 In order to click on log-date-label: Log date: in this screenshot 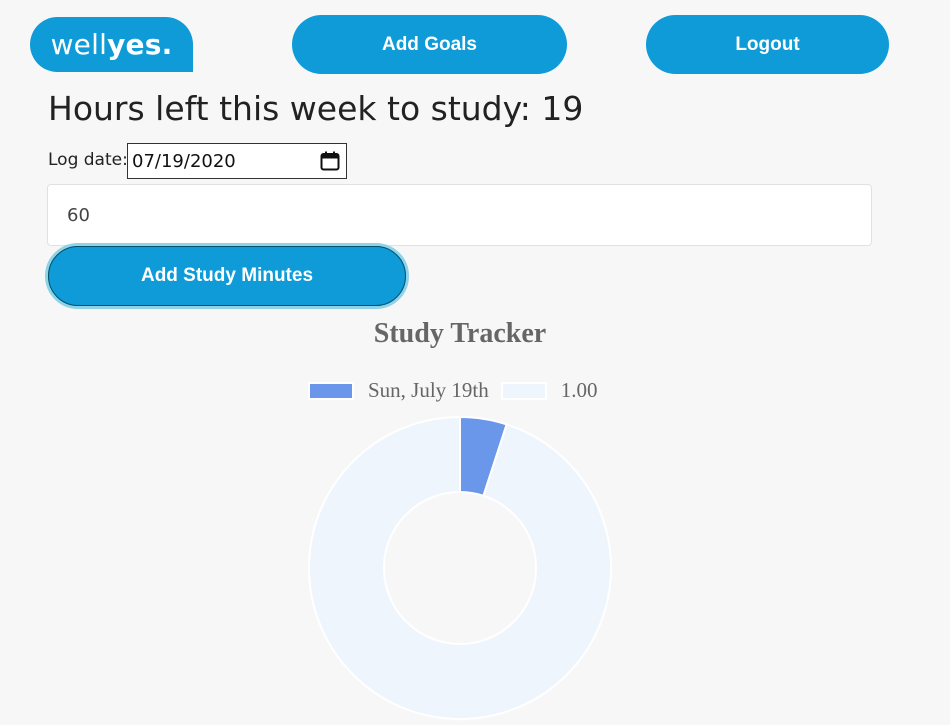, I will do `click(88, 160)`.